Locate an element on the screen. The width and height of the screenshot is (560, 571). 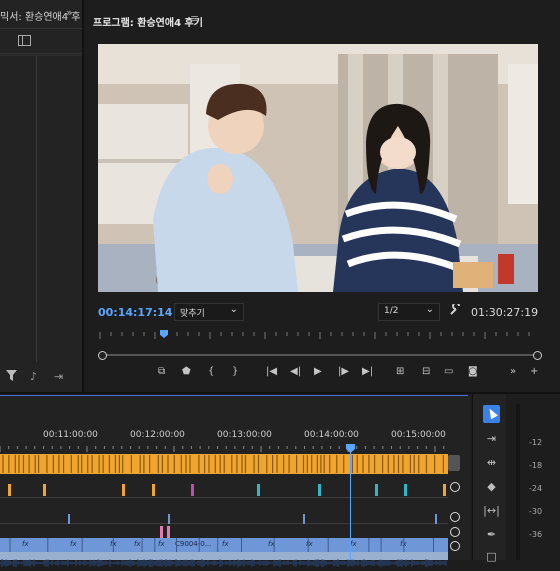
go-to-in-icon: |◀ is located at coordinates (271, 371).